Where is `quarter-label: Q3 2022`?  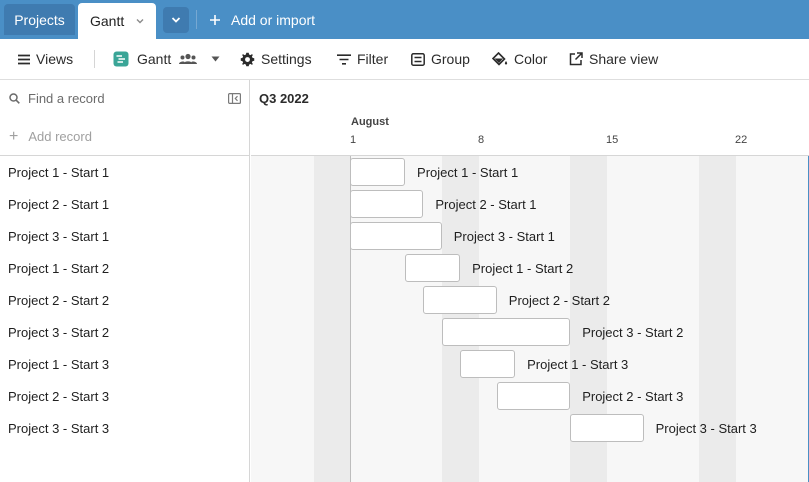 quarter-label: Q3 2022 is located at coordinates (284, 98).